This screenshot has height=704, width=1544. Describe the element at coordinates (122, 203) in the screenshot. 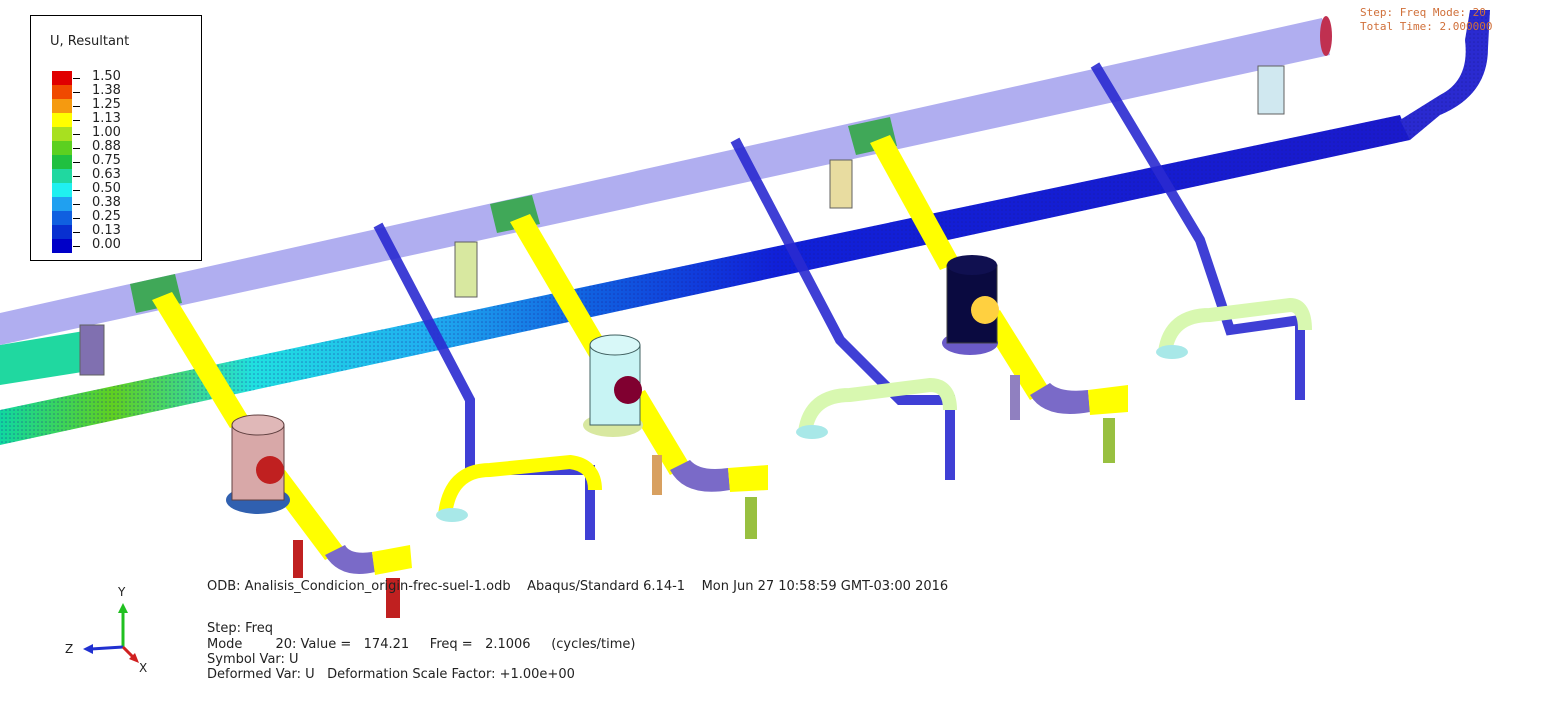

I see `legend-entry: 0.38` at that location.